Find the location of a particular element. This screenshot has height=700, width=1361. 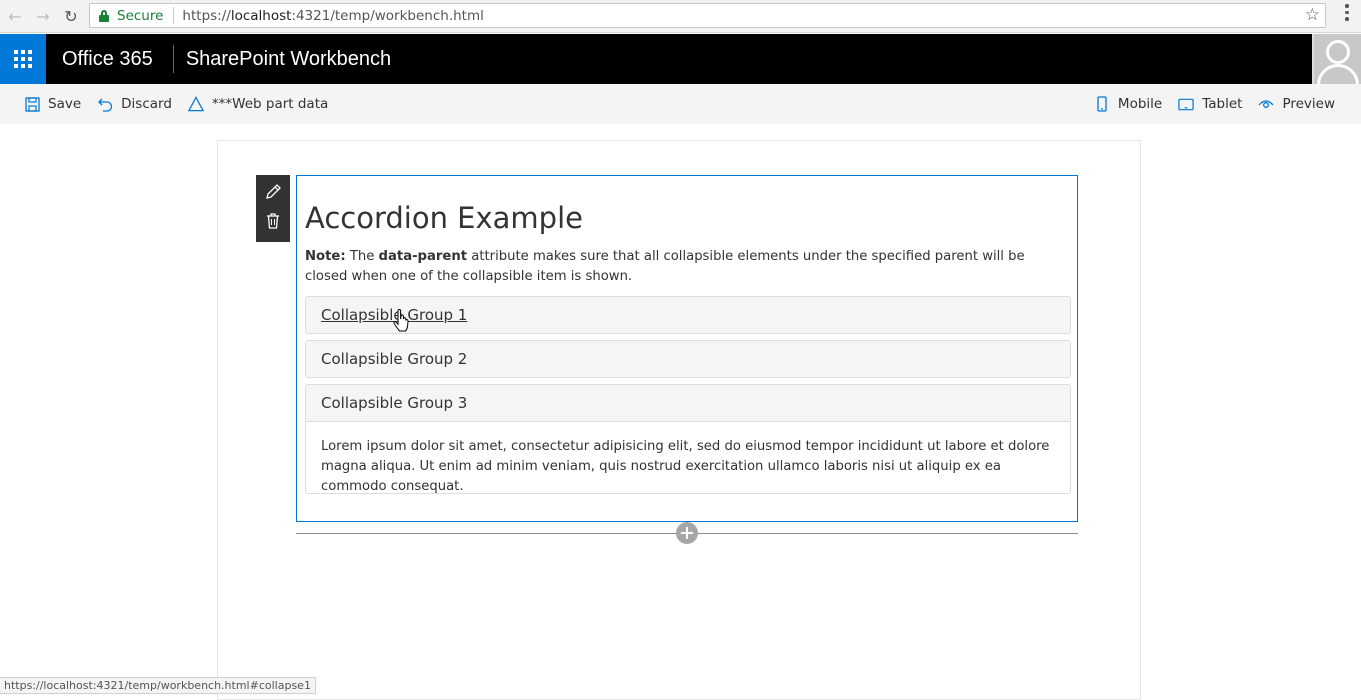

phone-icon is located at coordinates (1102, 104).